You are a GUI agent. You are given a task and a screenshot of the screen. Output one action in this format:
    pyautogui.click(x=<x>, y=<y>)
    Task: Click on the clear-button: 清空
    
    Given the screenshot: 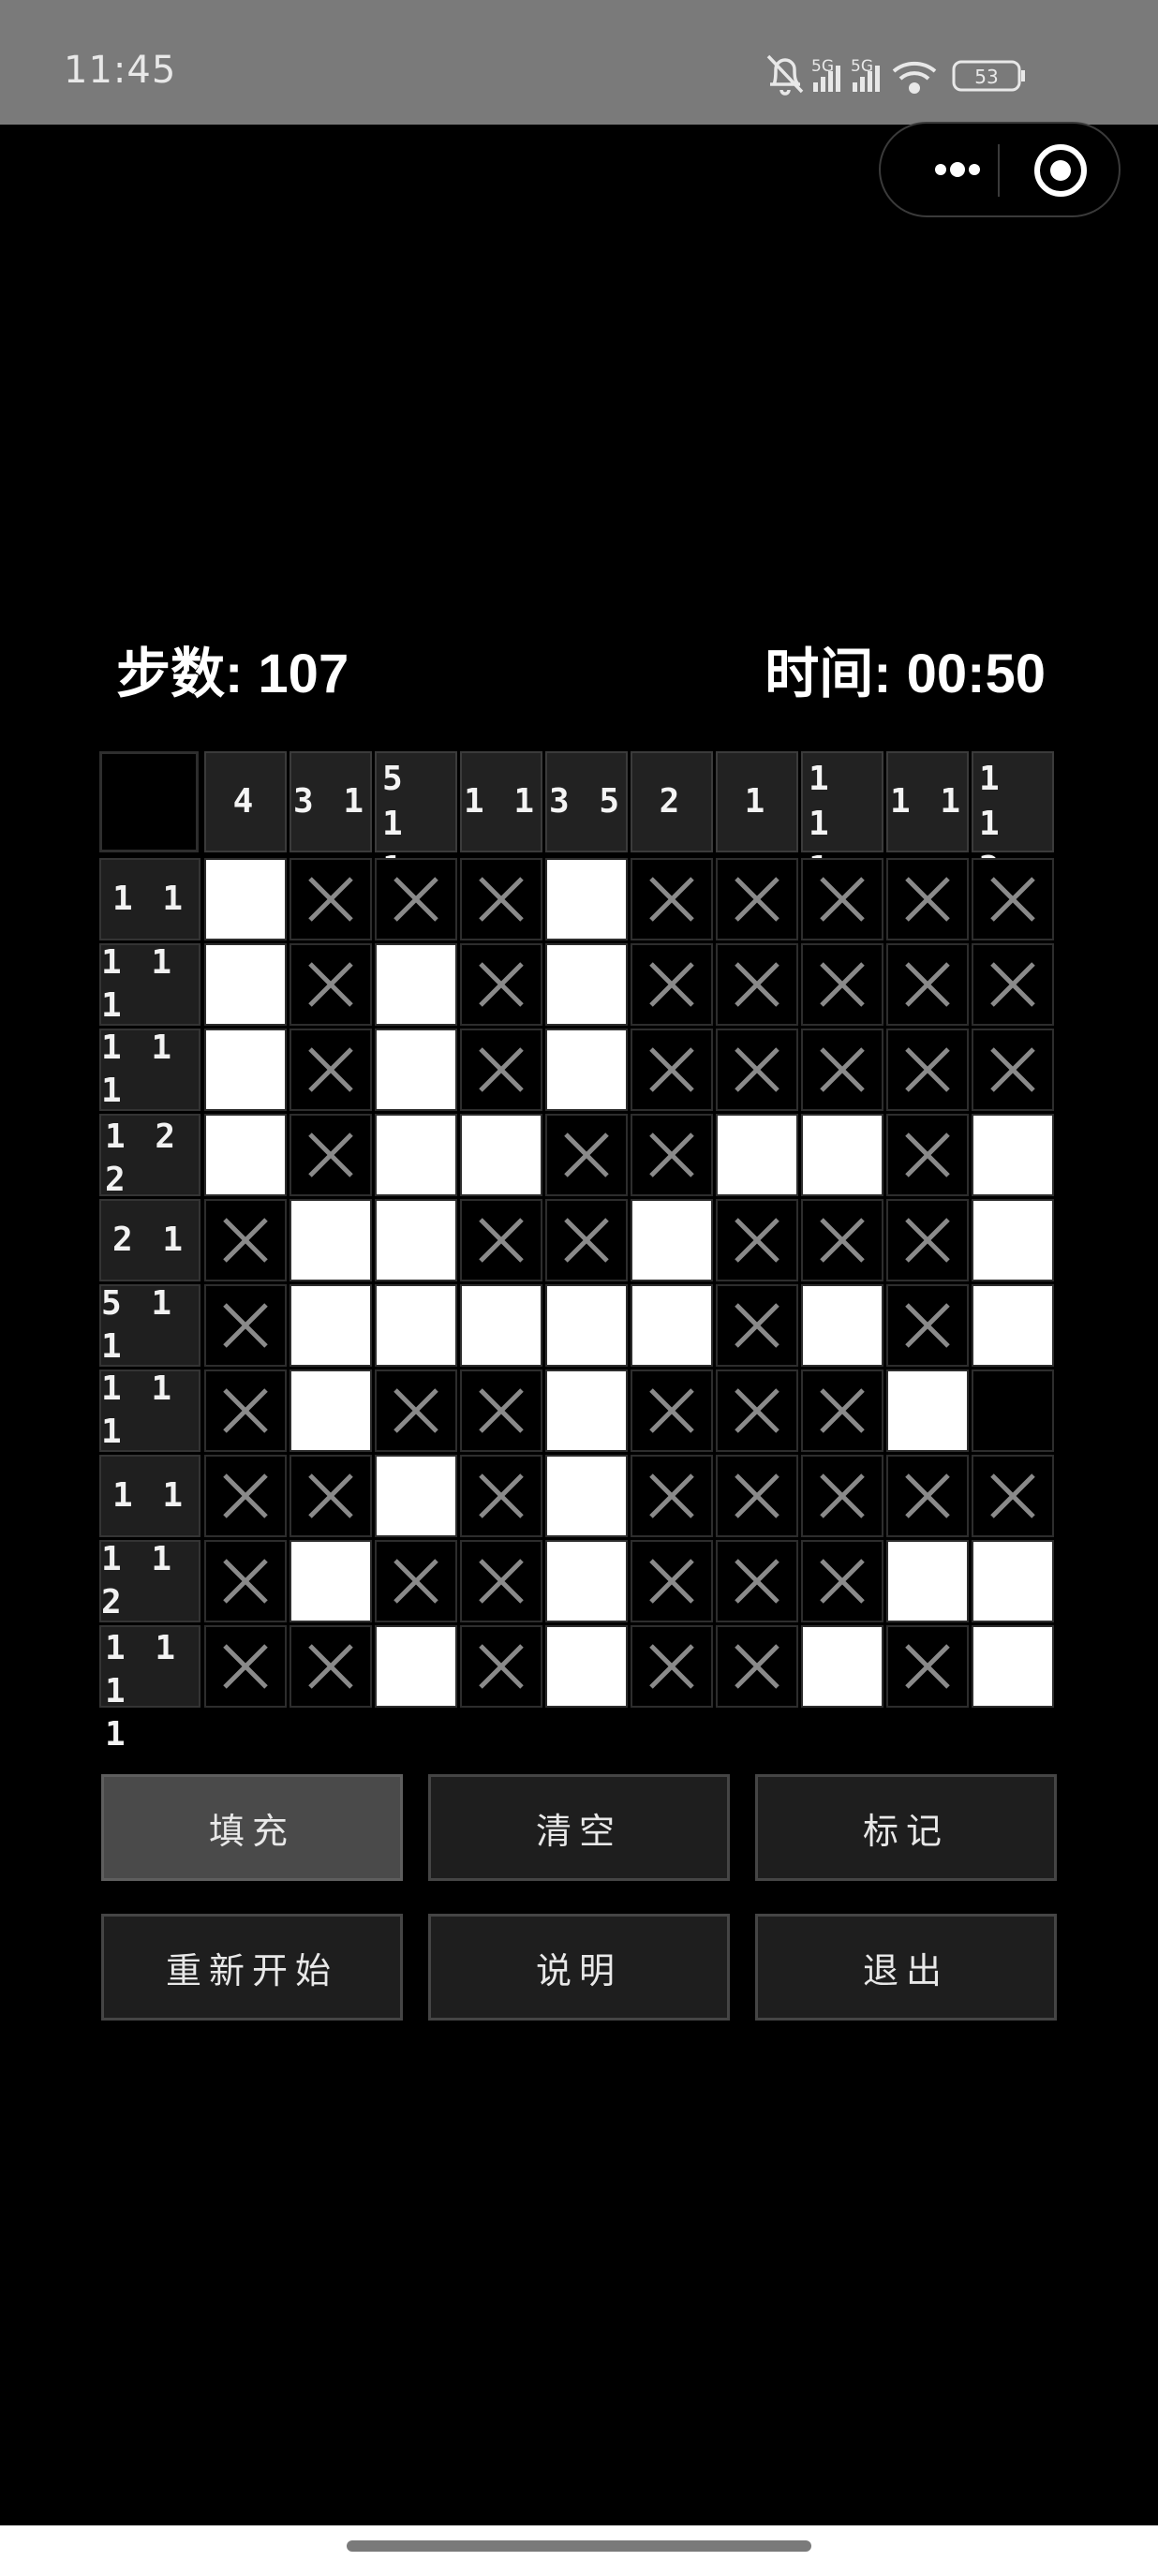 What is the action you would take?
    pyautogui.click(x=579, y=1827)
    